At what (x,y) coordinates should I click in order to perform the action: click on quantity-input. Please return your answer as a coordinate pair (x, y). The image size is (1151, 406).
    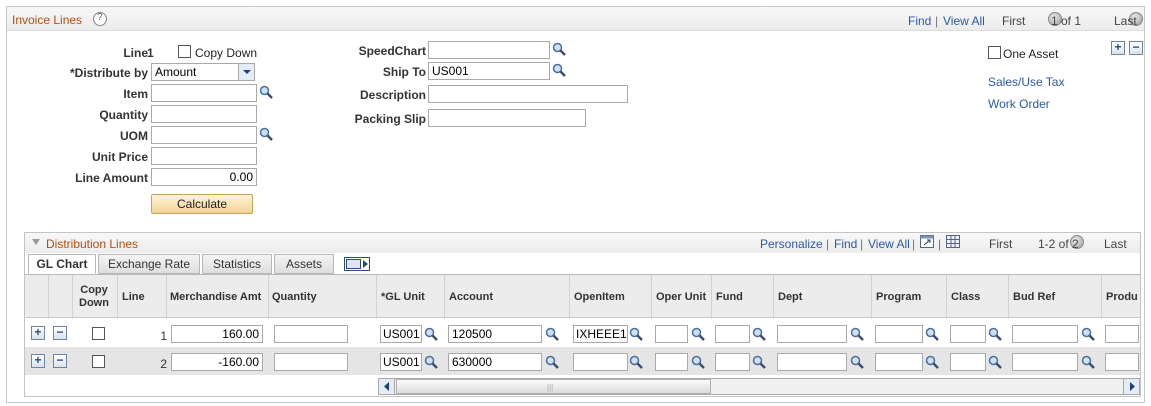
    Looking at the image, I should click on (204, 114).